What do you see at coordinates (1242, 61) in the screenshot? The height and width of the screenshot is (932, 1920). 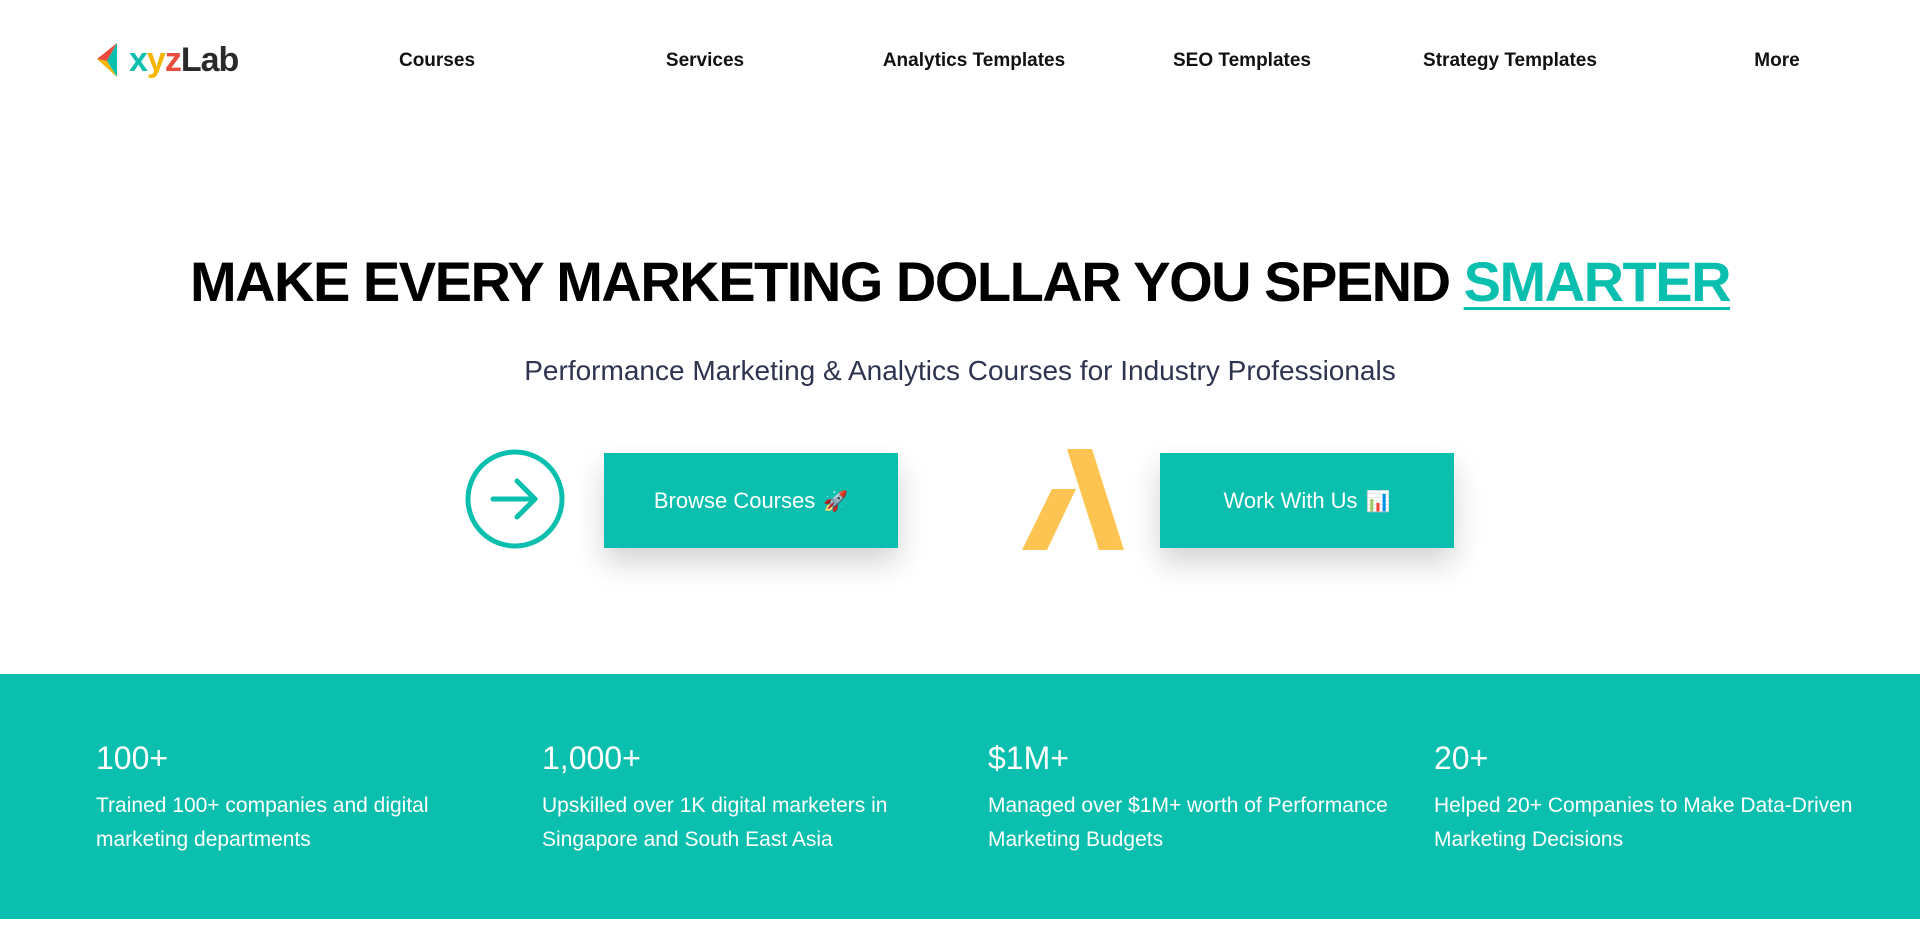 I see `nav-seo-templates: SEO Templates` at bounding box center [1242, 61].